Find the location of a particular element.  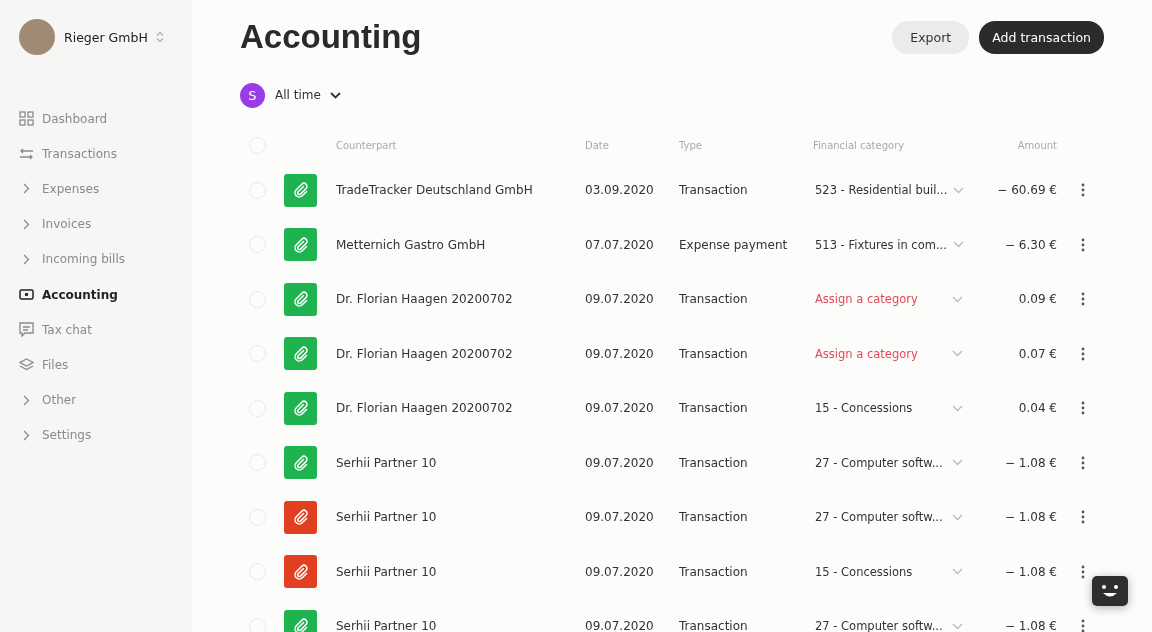

column-header: Type is located at coordinates (691, 145).